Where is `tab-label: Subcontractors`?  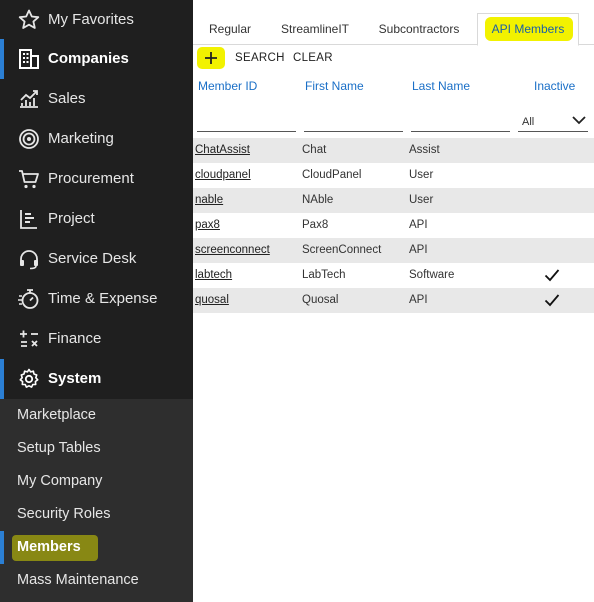 tab-label: Subcontractors is located at coordinates (419, 29).